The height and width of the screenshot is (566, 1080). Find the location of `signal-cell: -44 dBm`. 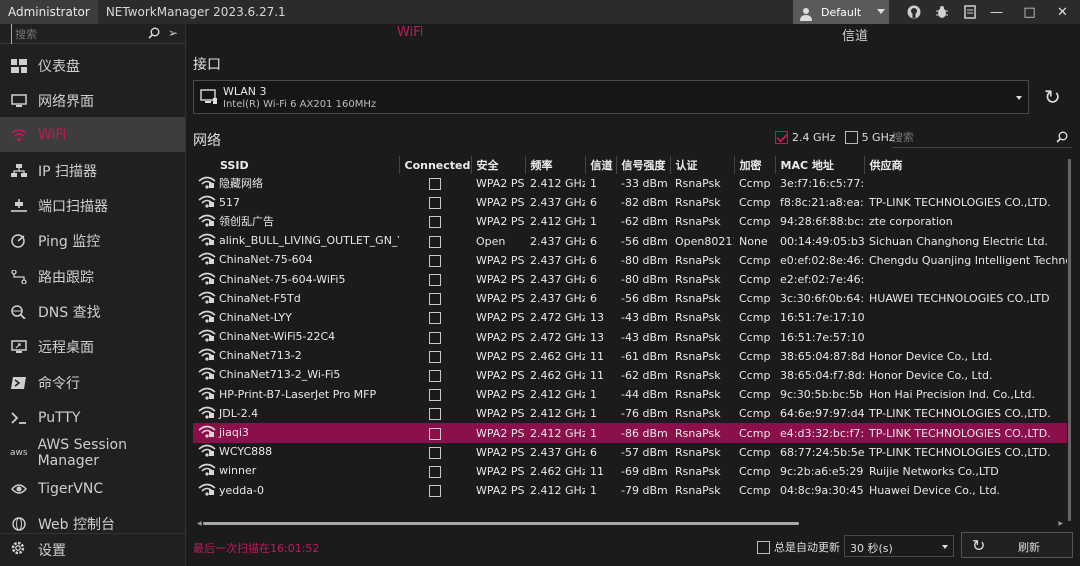

signal-cell: -44 dBm is located at coordinates (644, 395).